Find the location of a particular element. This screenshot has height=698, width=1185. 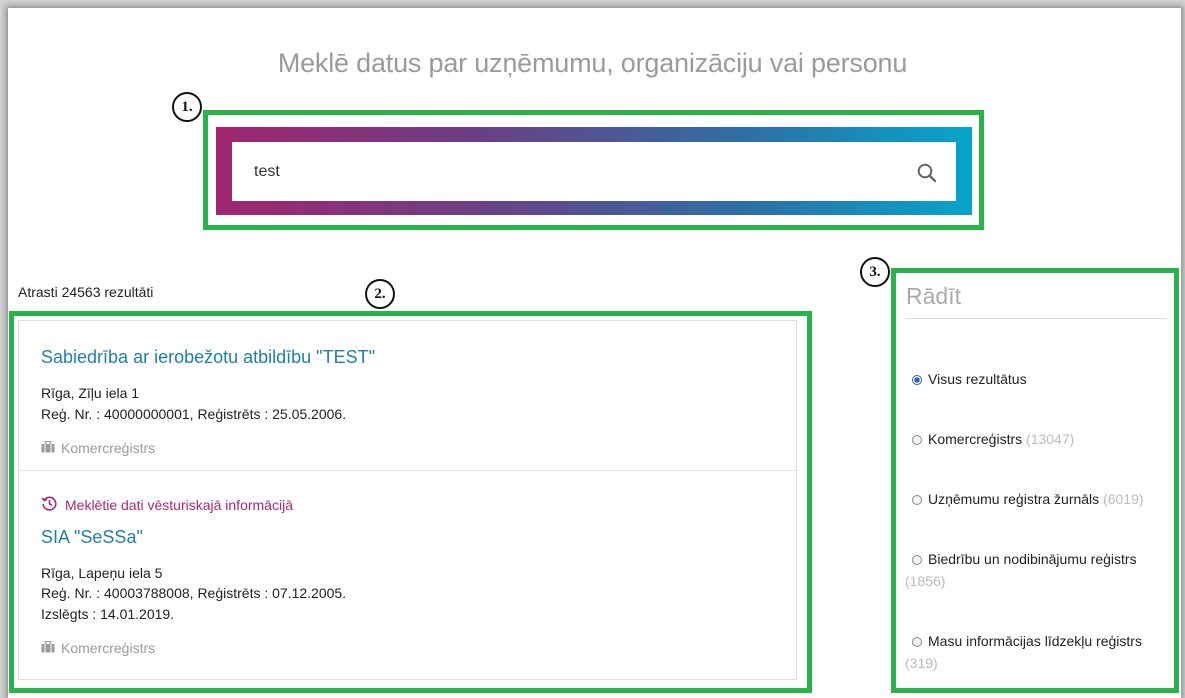

radio-button-selected is located at coordinates (917, 380).